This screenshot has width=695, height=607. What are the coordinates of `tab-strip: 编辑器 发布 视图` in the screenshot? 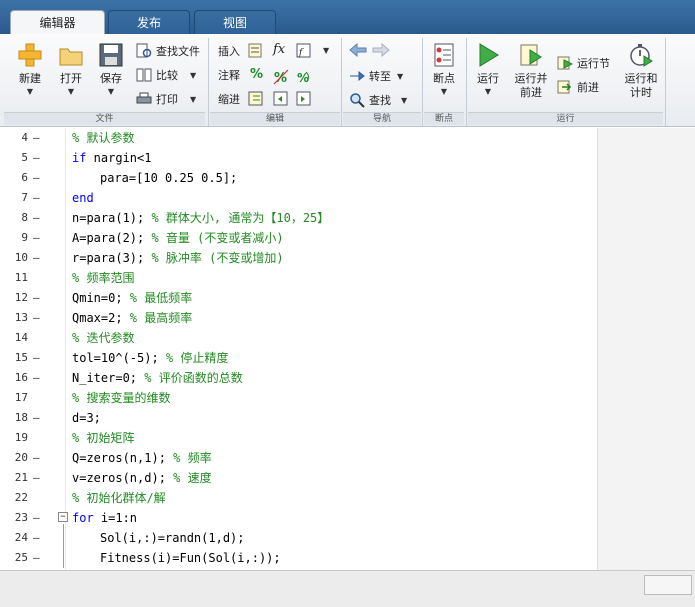 It's located at (347, 17).